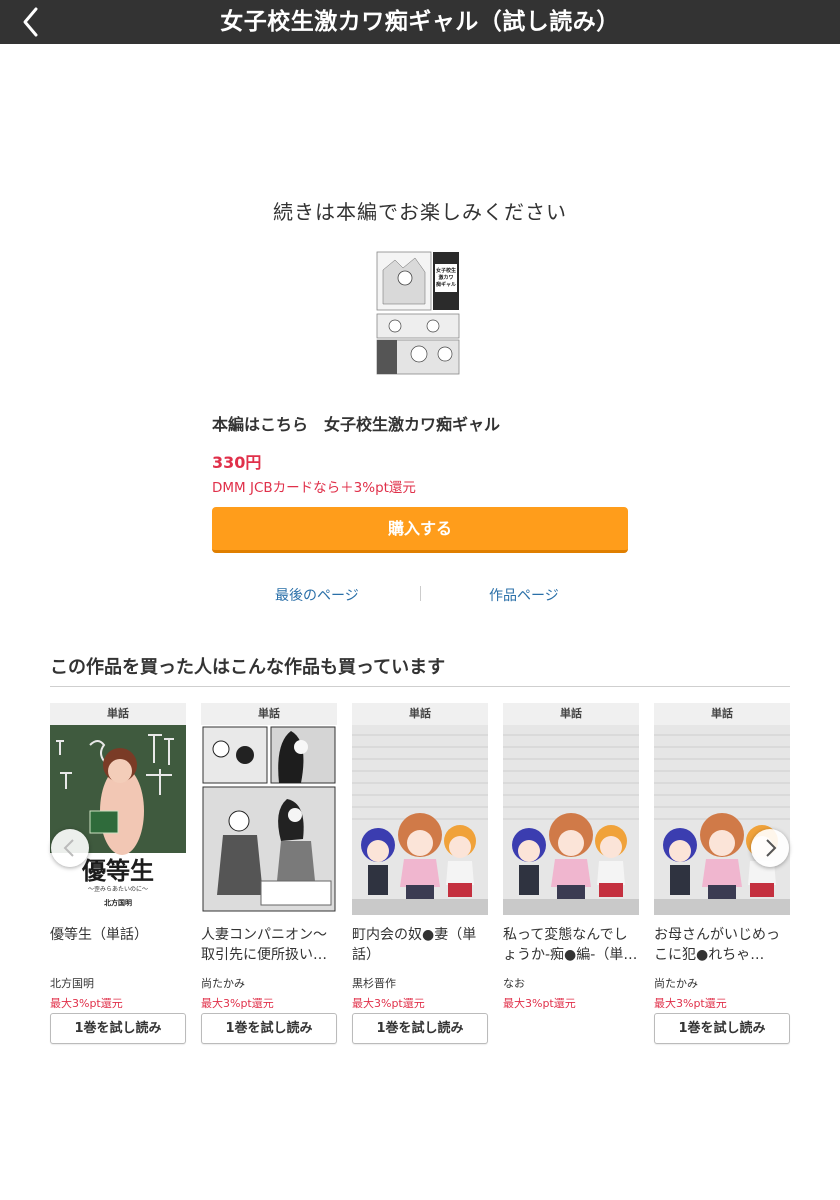 The image size is (840, 1200). I want to click on recommend-card: 単話 町内会の奴●妻（単話） 黒杉晋作 最大3%pt還元 1巻を試し読み, so click(420, 873).